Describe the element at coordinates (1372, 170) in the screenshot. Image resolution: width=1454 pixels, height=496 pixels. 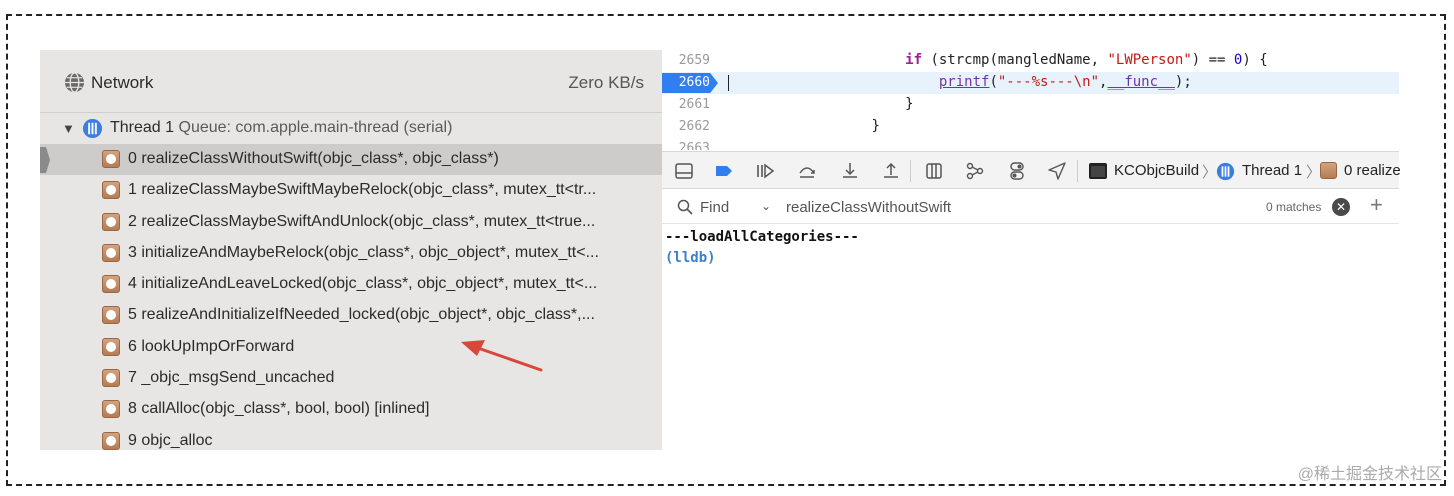
I see `breadcrumb-frame: 0 realize` at that location.